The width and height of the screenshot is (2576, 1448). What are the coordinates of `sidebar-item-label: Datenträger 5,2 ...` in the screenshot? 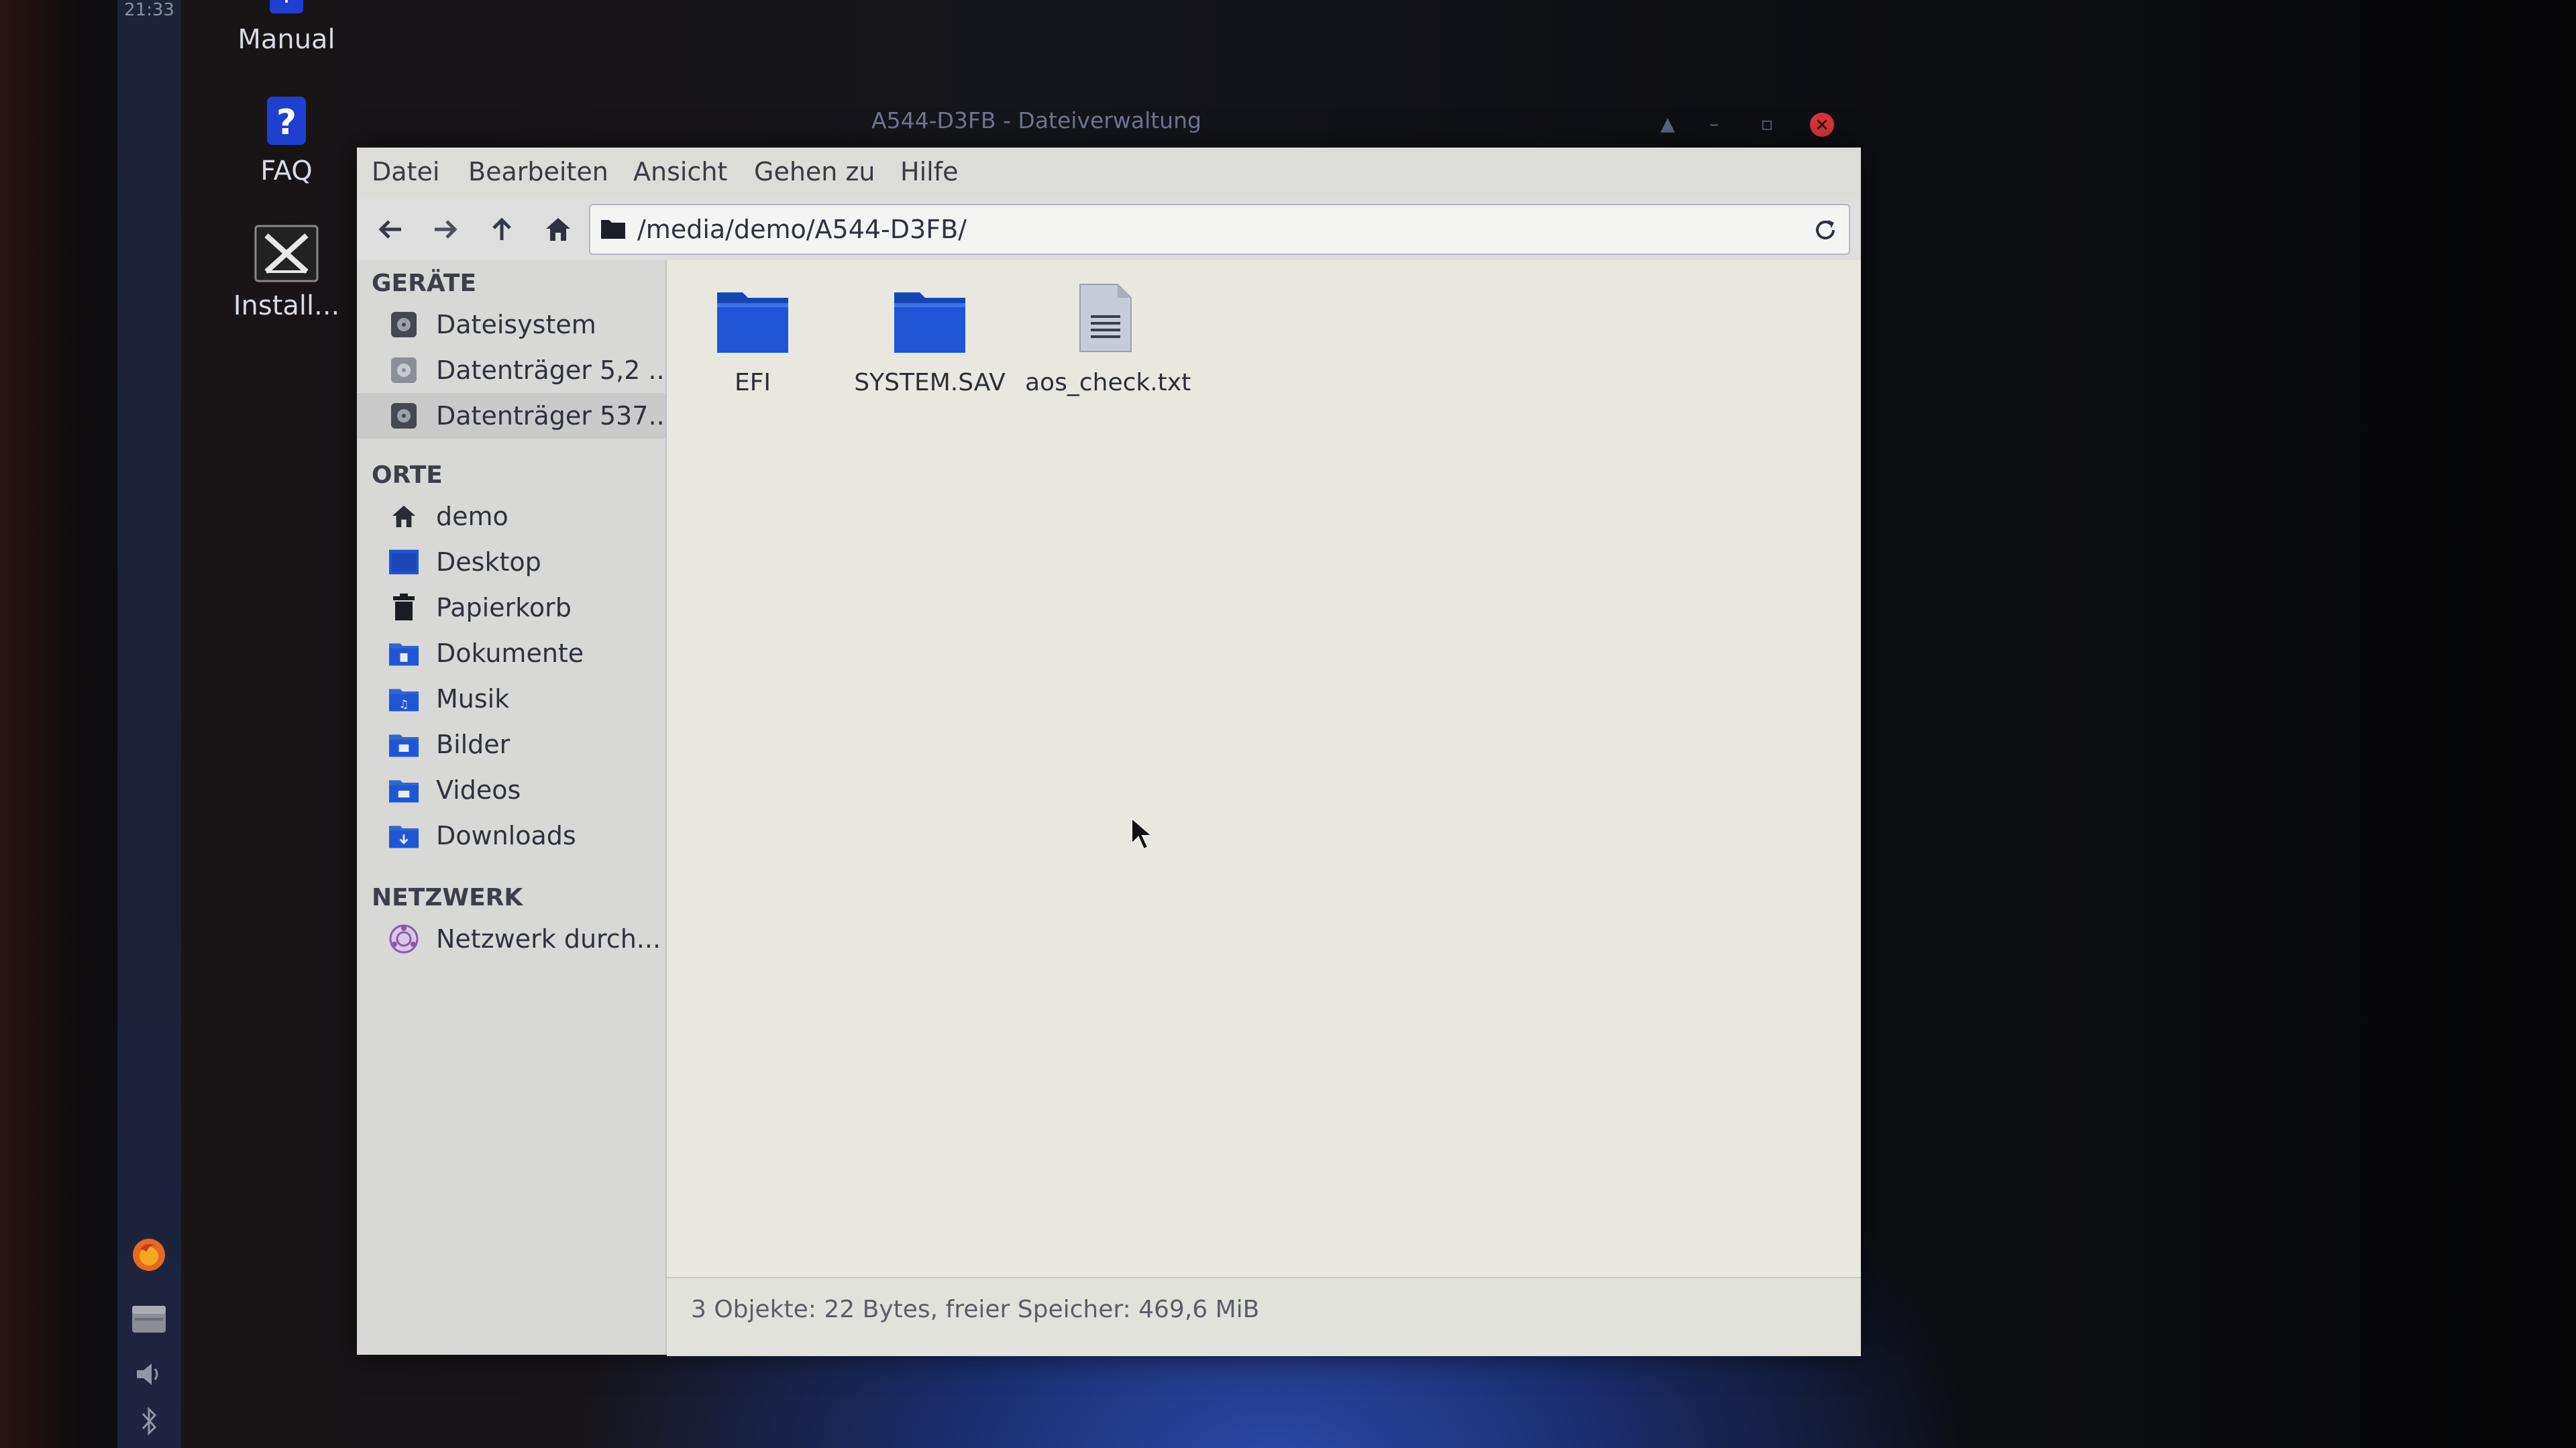 It's located at (554, 370).